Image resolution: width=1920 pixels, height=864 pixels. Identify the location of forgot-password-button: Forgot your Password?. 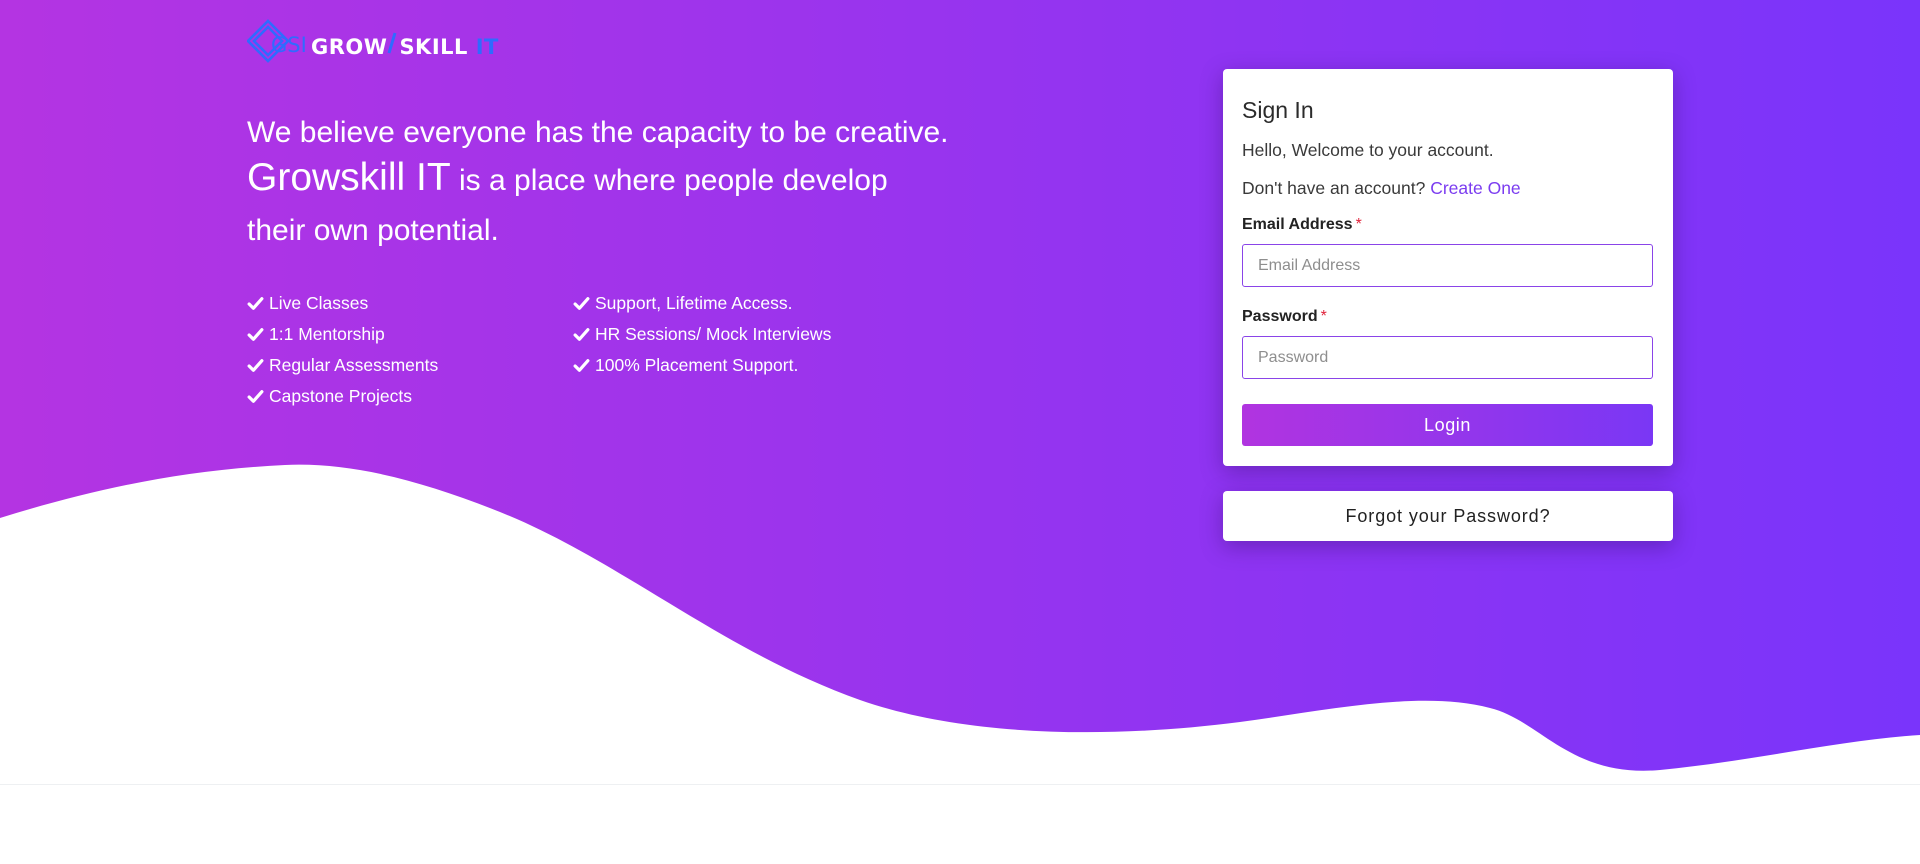
(1448, 516).